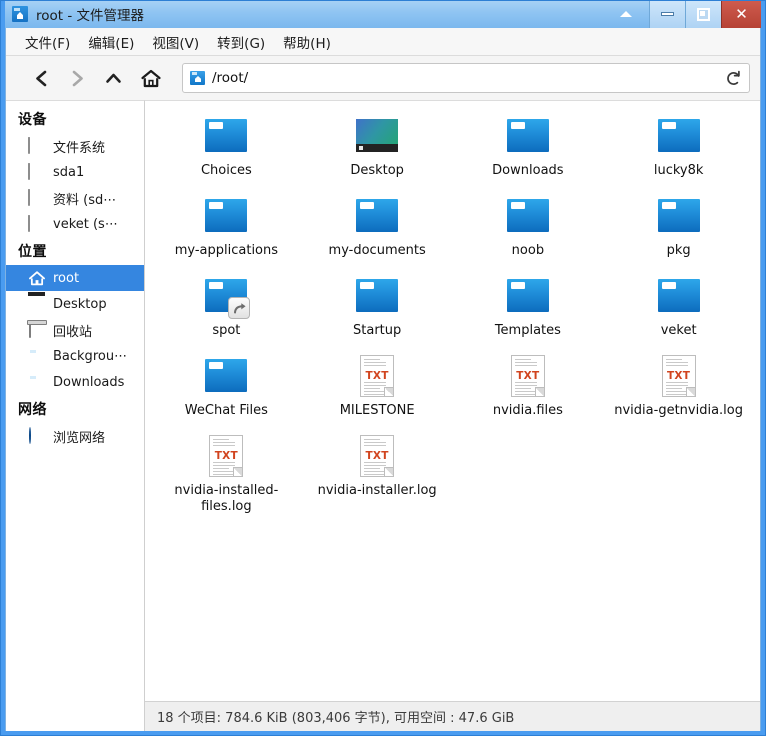  I want to click on file-item: lucky8k, so click(678, 145).